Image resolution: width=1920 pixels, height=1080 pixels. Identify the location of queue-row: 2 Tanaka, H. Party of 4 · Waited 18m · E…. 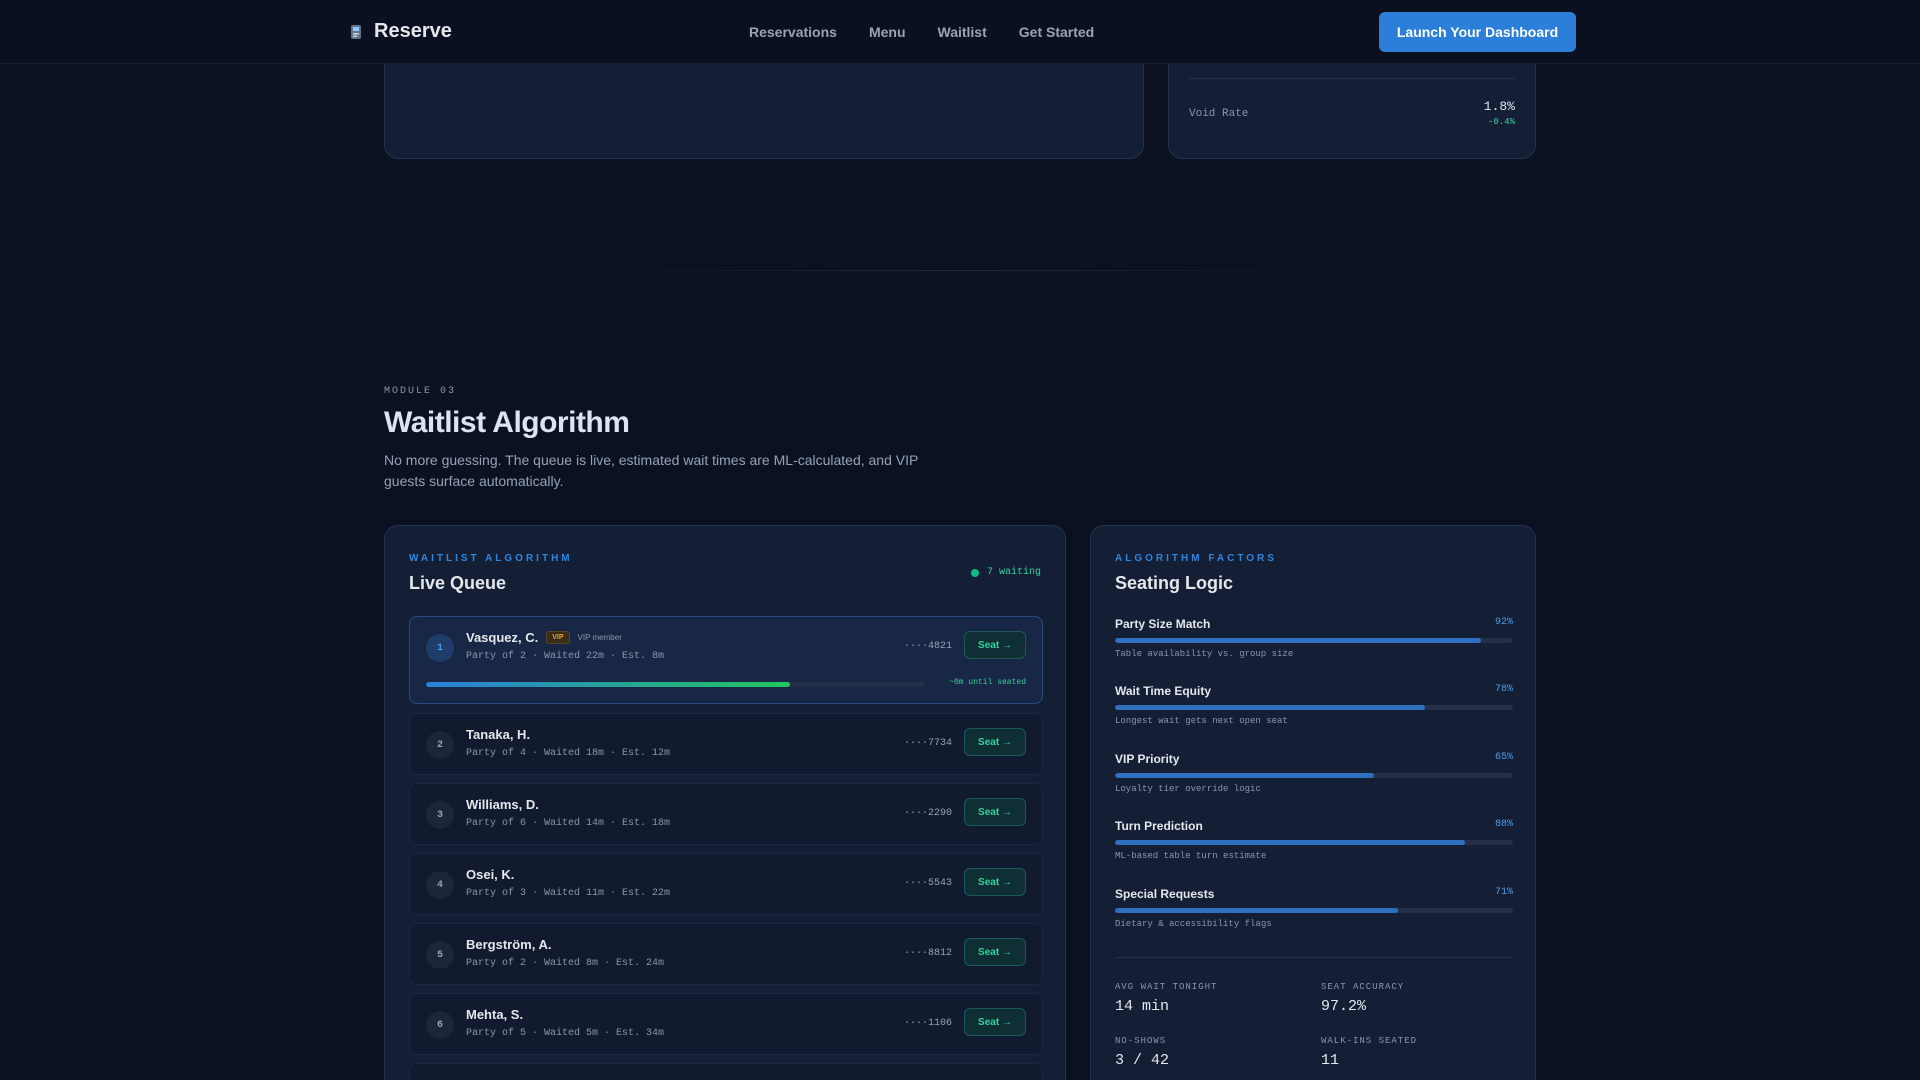
(726, 744).